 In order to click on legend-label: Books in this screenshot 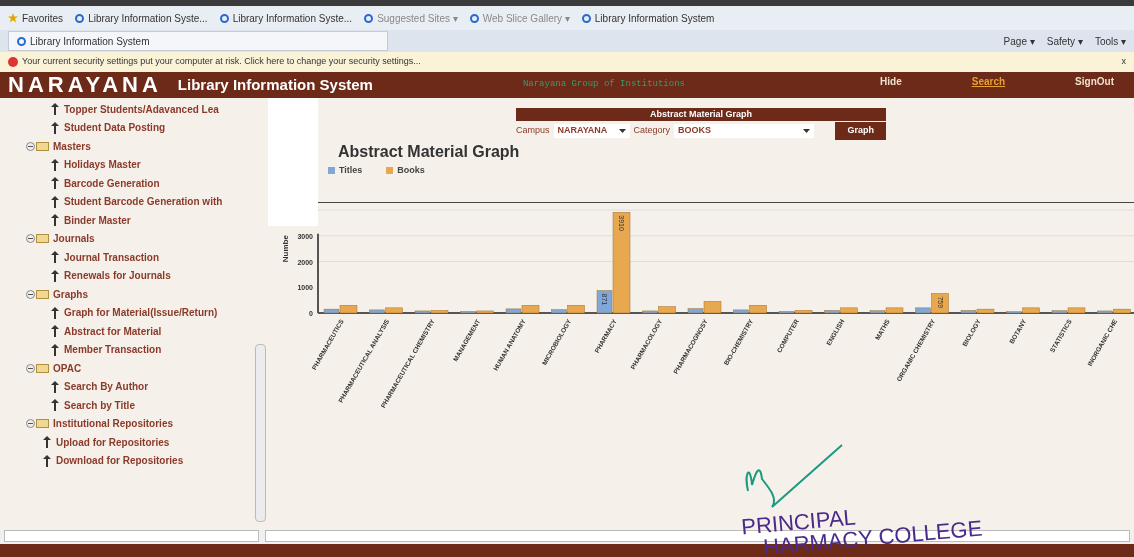, I will do `click(411, 170)`.